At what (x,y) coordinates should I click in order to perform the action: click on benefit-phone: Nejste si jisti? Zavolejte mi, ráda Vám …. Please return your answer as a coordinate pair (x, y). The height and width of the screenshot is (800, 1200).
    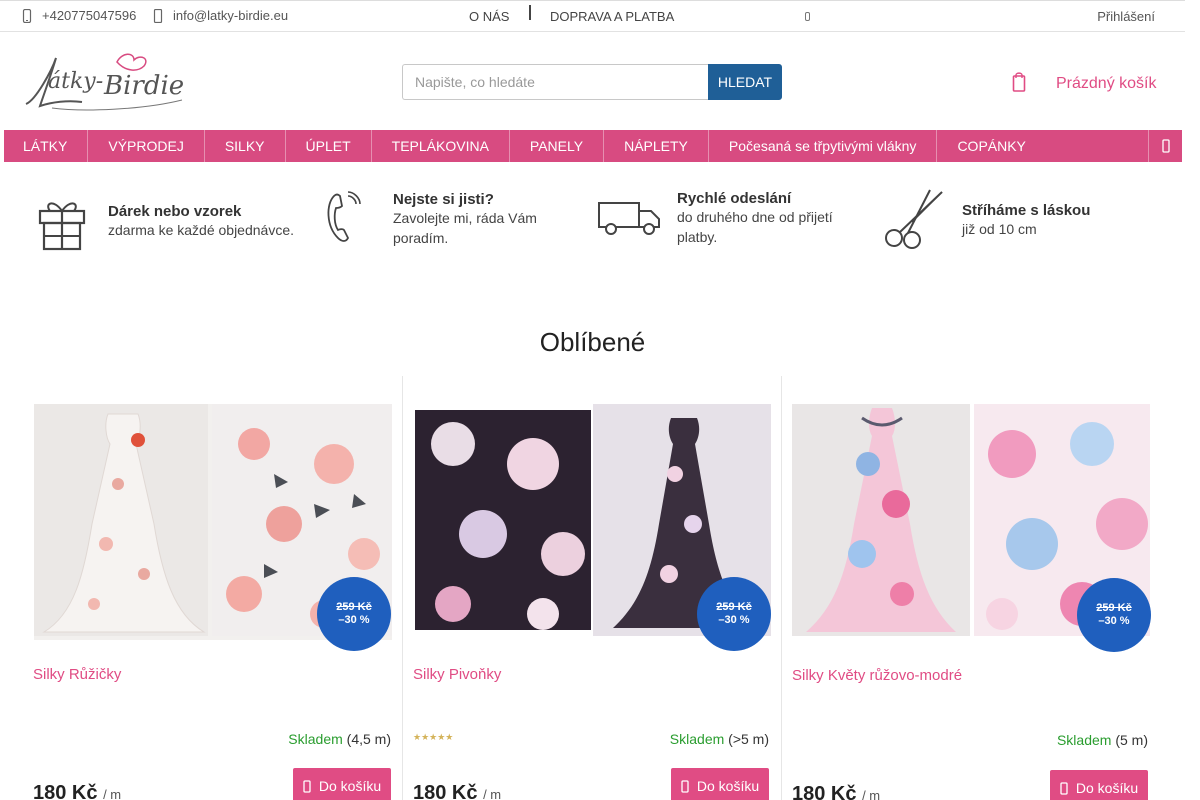
    Looking at the image, I should click on (448, 219).